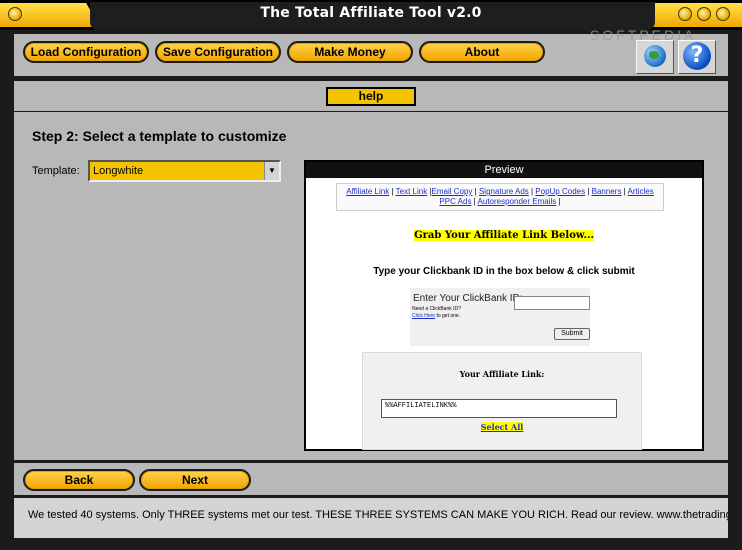  I want to click on load-configuration-button: Load Configuration, so click(86, 52).